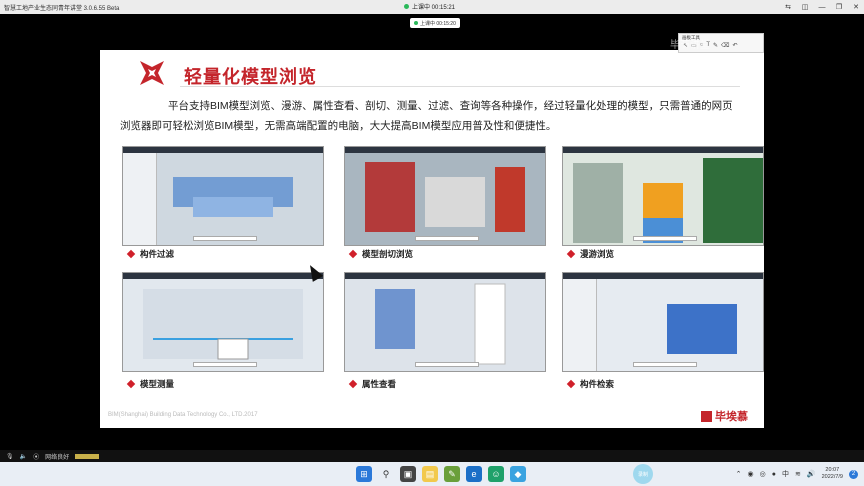 This screenshot has height=486, width=864. I want to click on recording-button: 录制, so click(643, 474).